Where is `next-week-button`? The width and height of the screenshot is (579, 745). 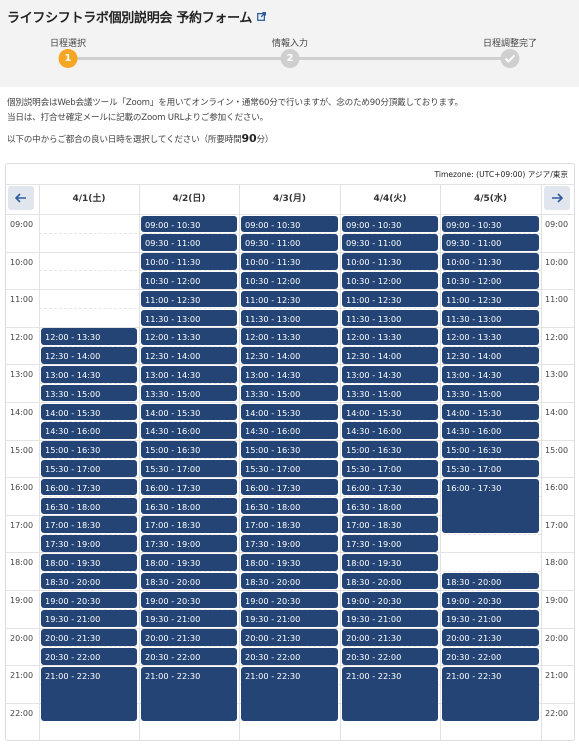
next-week-button is located at coordinates (557, 198).